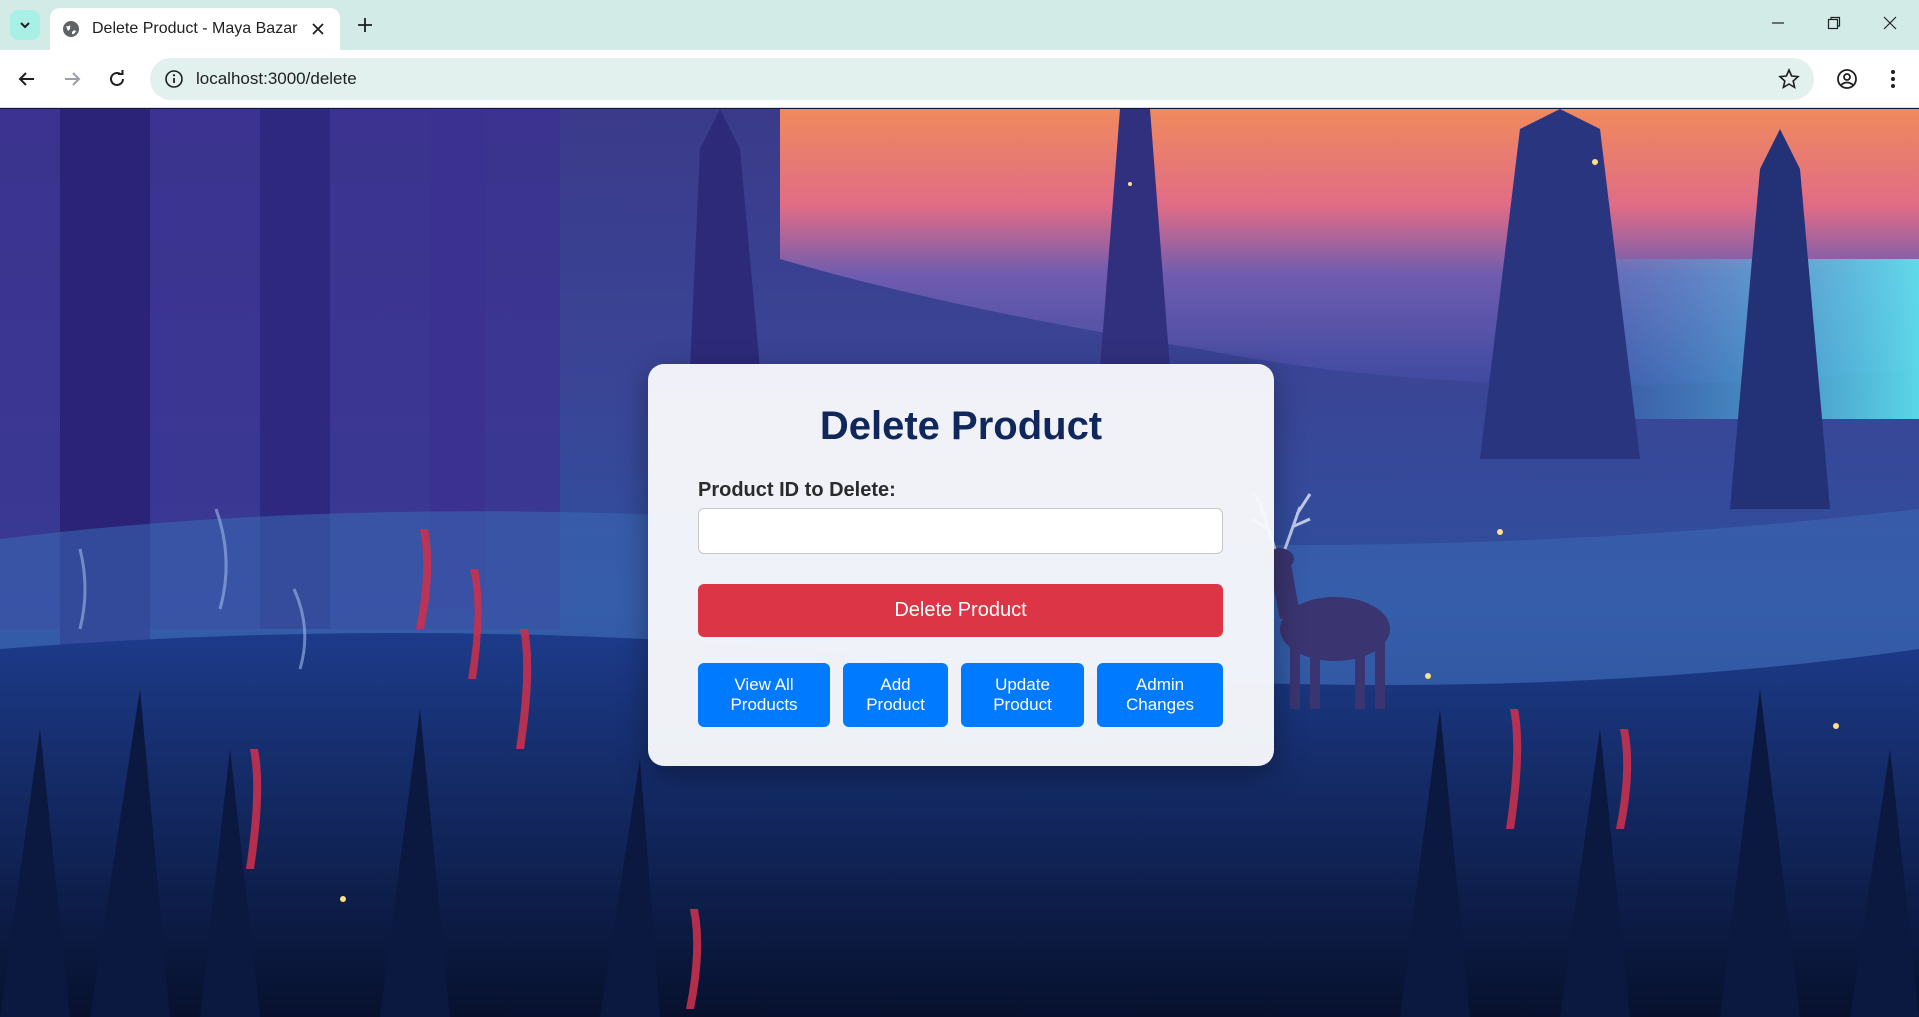 Image resolution: width=1919 pixels, height=1017 pixels. What do you see at coordinates (959, 25) in the screenshot?
I see `browser-tab-strip: Delete Product - Maya Bazar` at bounding box center [959, 25].